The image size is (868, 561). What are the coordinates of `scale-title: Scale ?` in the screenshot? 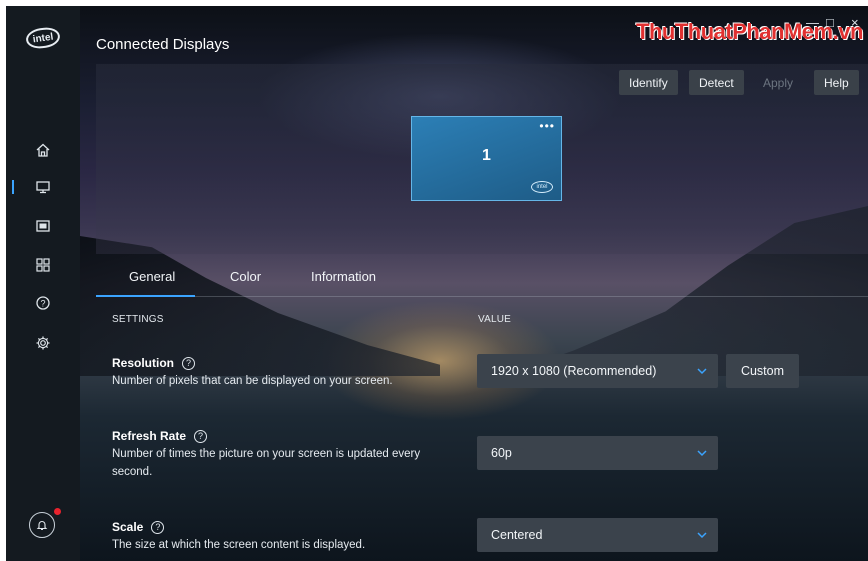 It's located at (138, 527).